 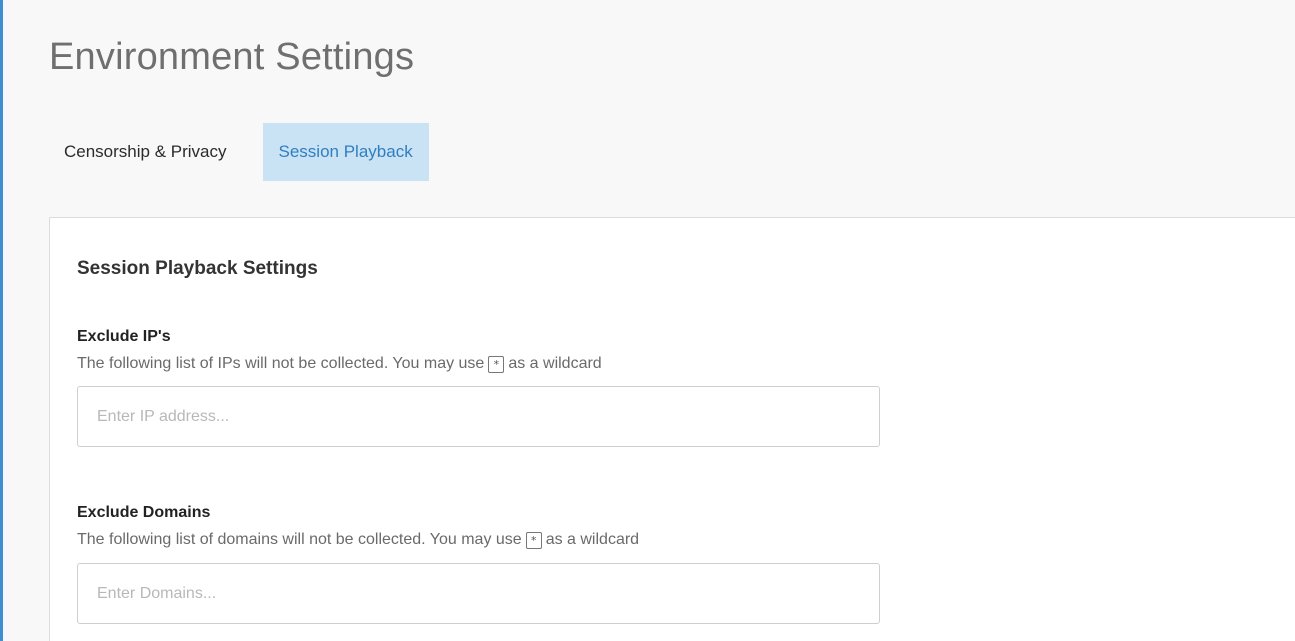 What do you see at coordinates (478, 416) in the screenshot?
I see `exclude-ips-input` at bounding box center [478, 416].